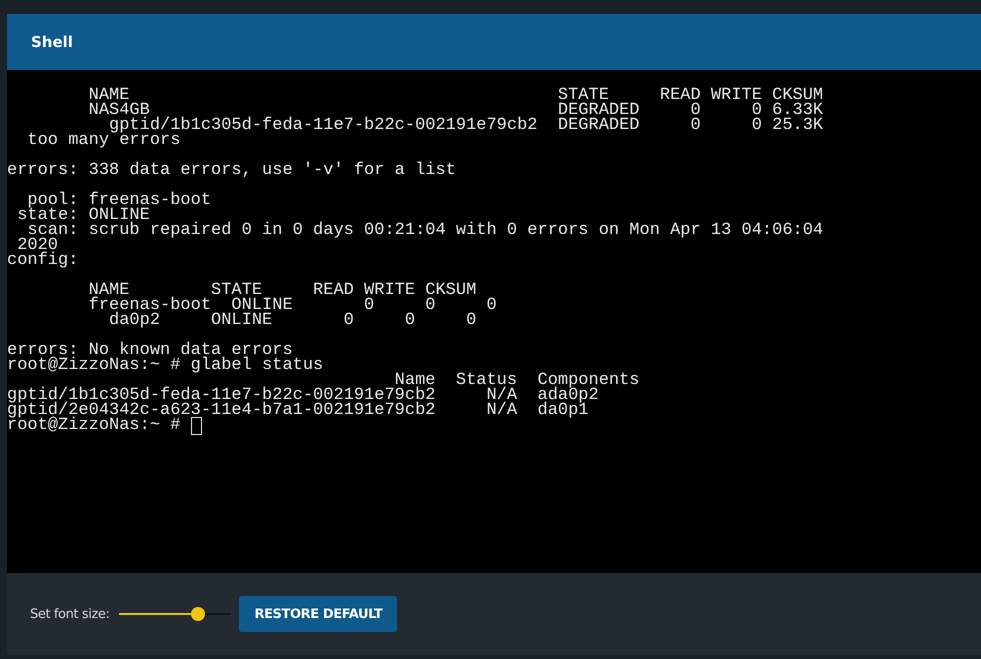 The height and width of the screenshot is (659, 981). Describe the element at coordinates (303, 395) in the screenshot. I see `terminal-line: gptid/1b1c305d-feda-11e7-b22c-002191e79cb2 N/A ada0p2` at that location.